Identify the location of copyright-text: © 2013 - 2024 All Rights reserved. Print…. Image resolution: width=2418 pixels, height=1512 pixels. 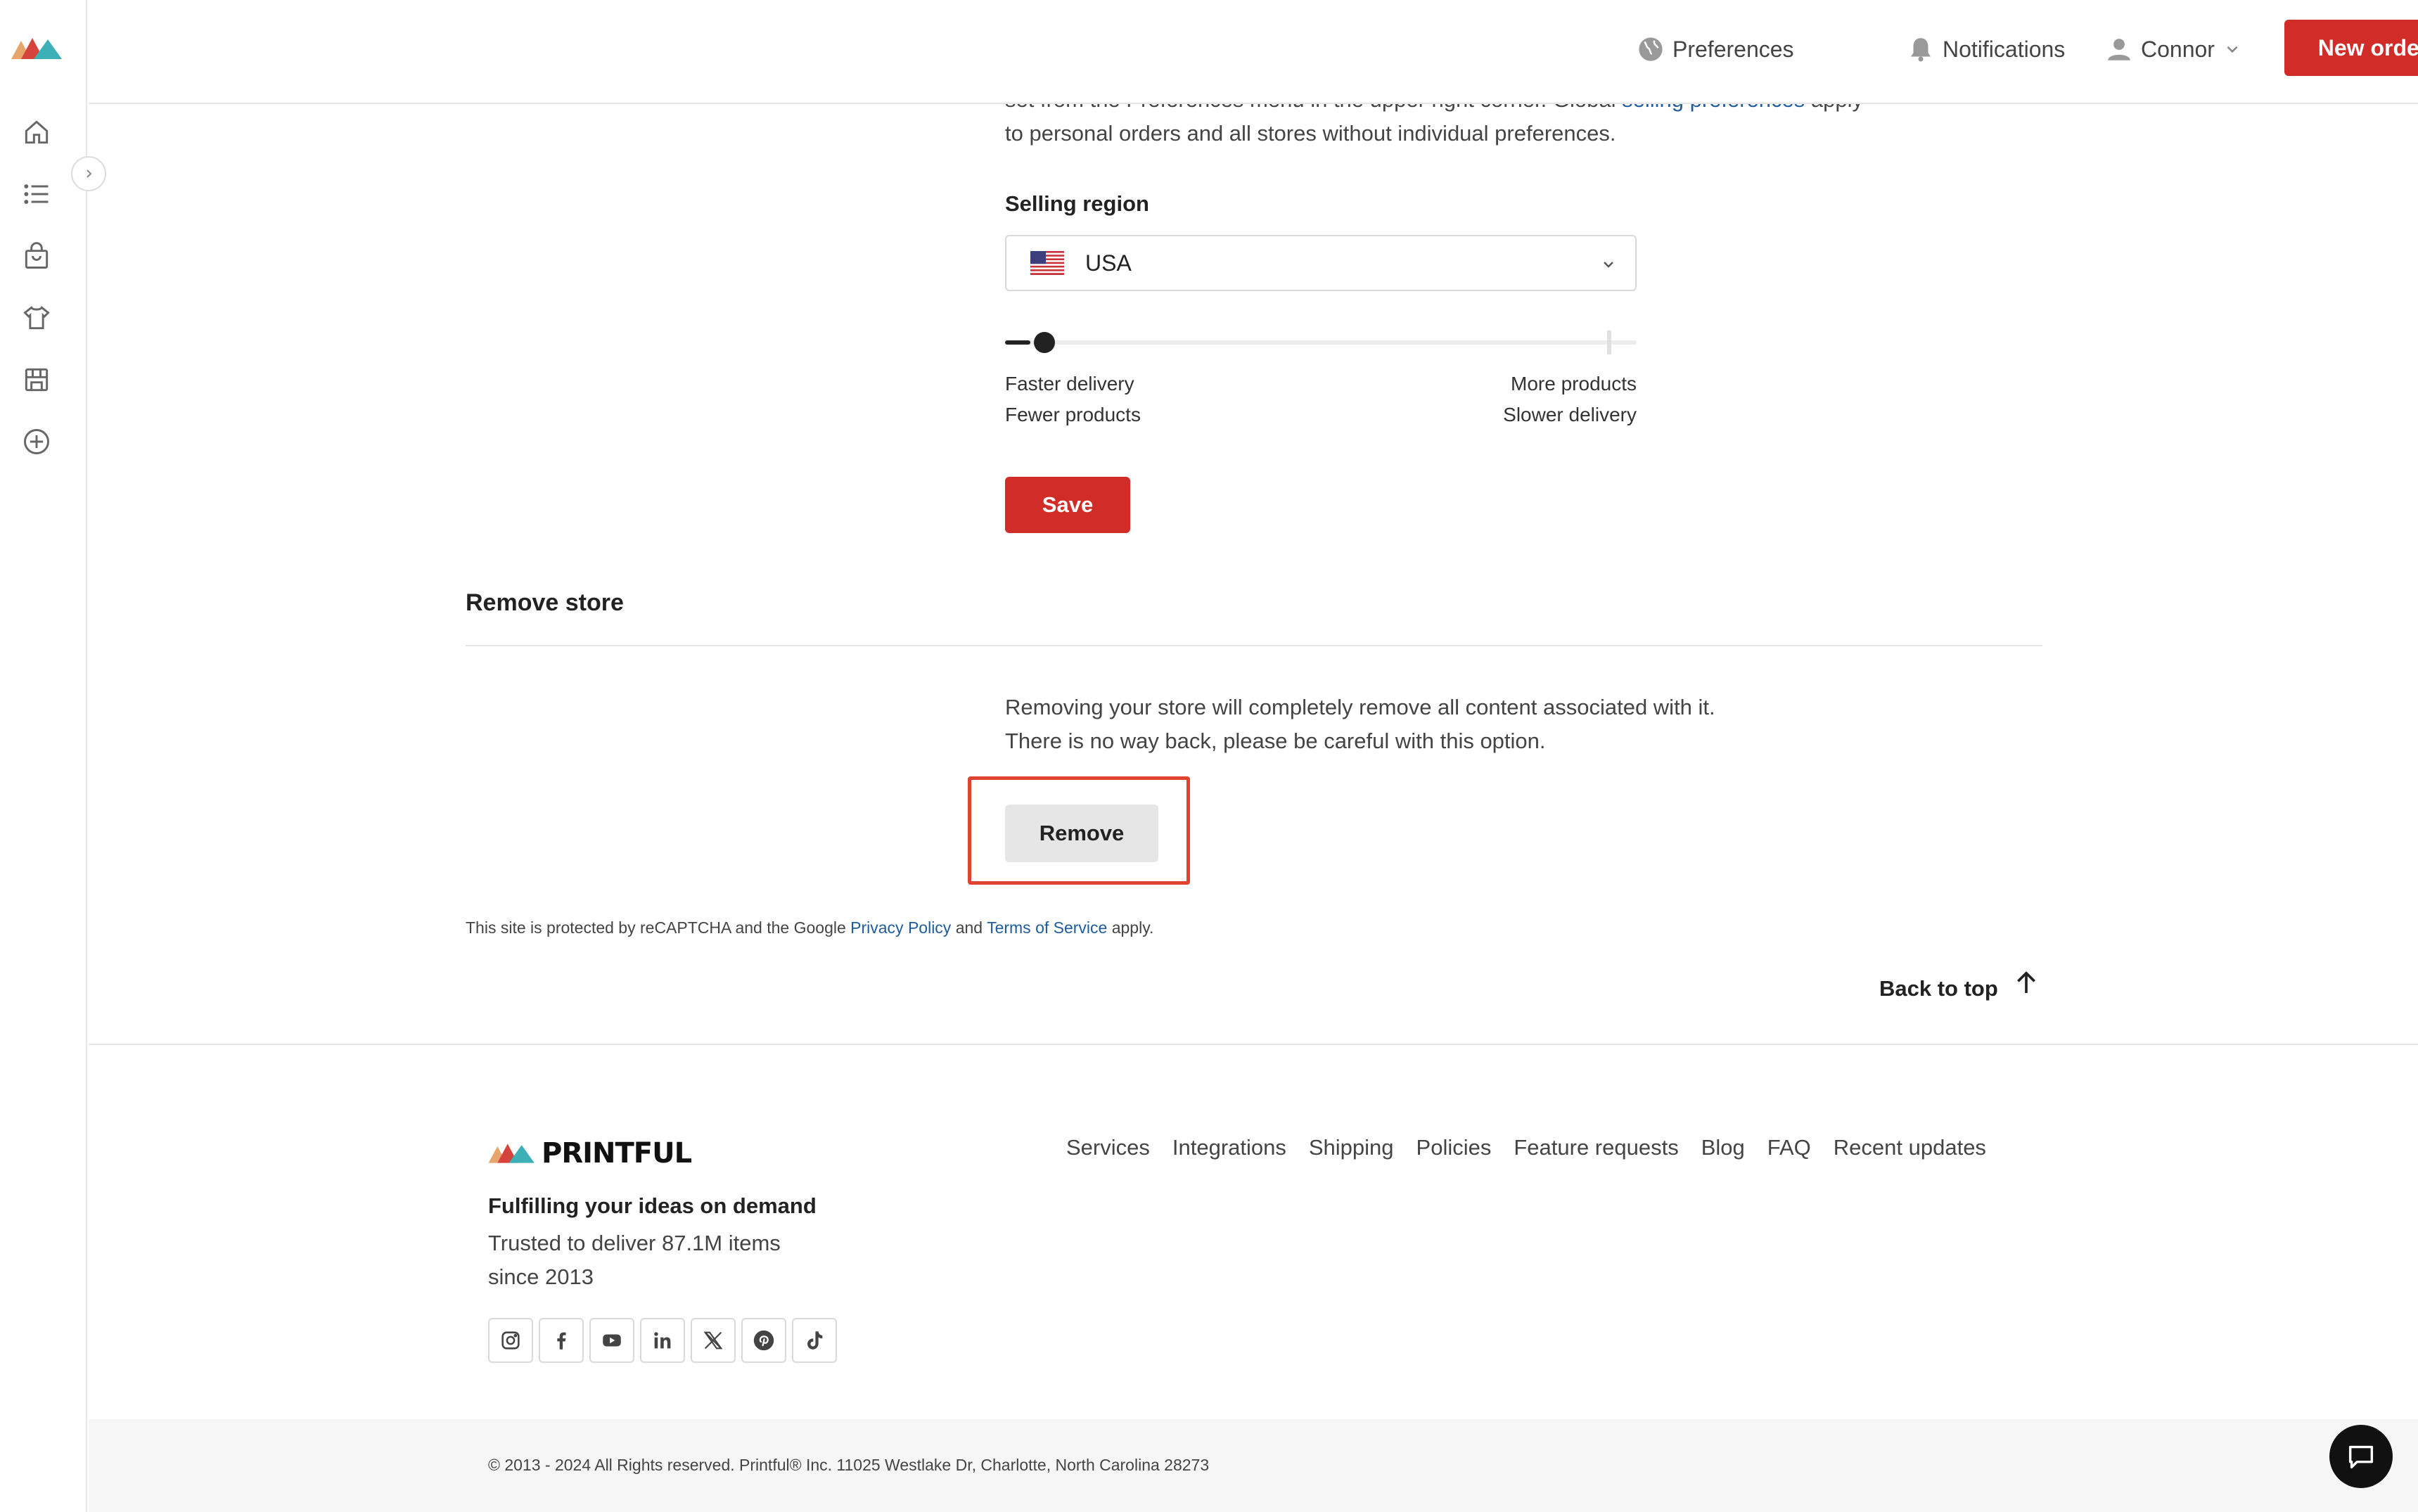
(849, 1465).